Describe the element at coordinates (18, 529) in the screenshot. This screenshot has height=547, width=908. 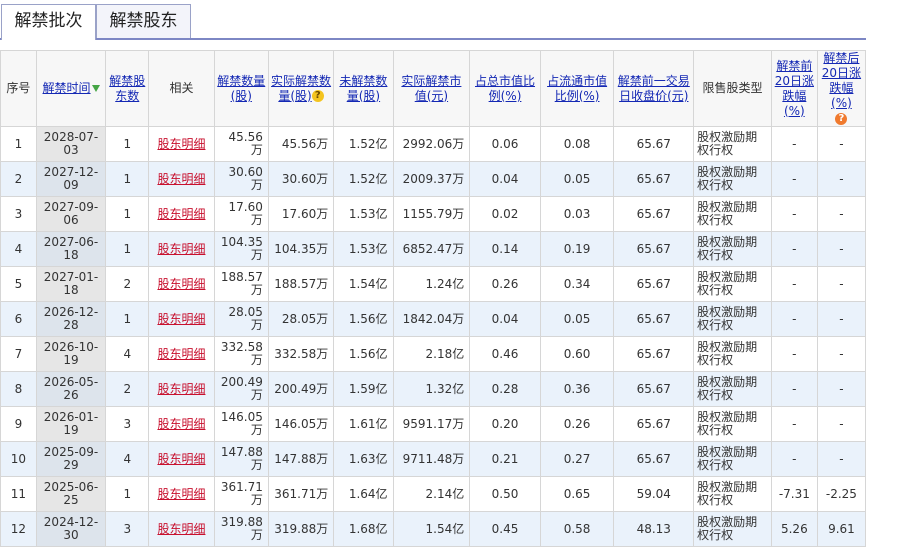
I see `seq-cell: 12` at that location.